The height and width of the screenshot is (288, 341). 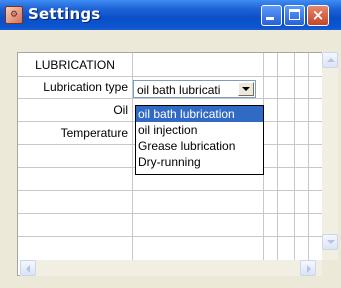 I want to click on arrow-up-icon, so click(x=331, y=60).